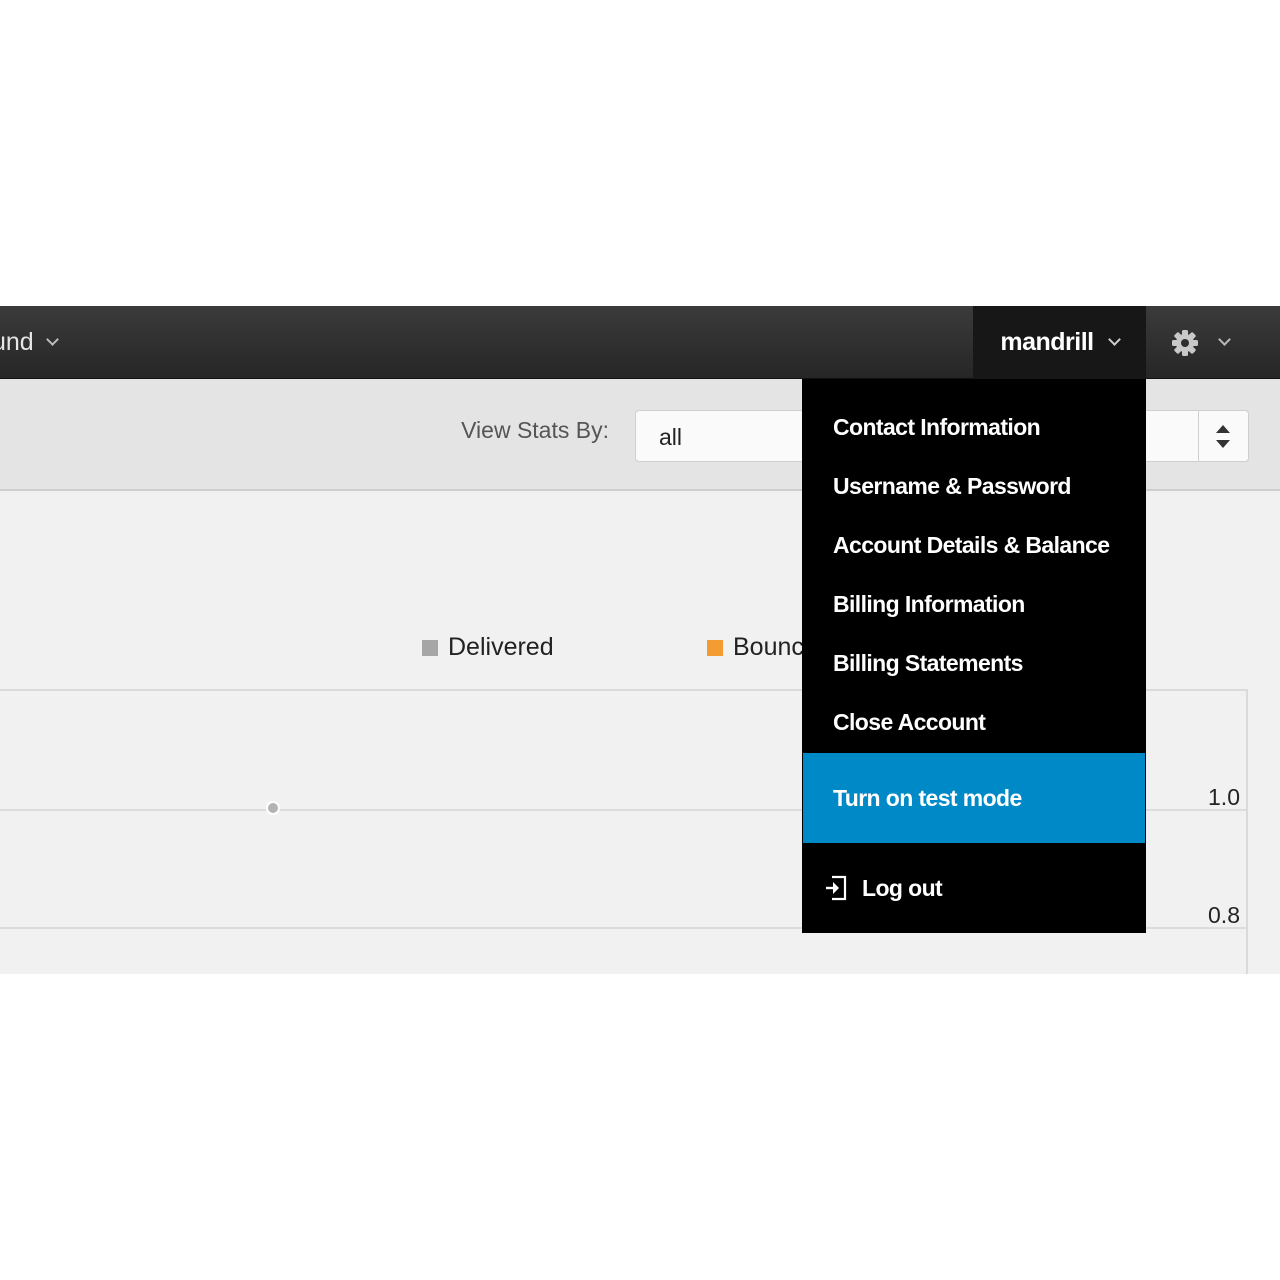 Image resolution: width=1280 pixels, height=1280 pixels. Describe the element at coordinates (671, 437) in the screenshot. I see `view-stats-value: all` at that location.